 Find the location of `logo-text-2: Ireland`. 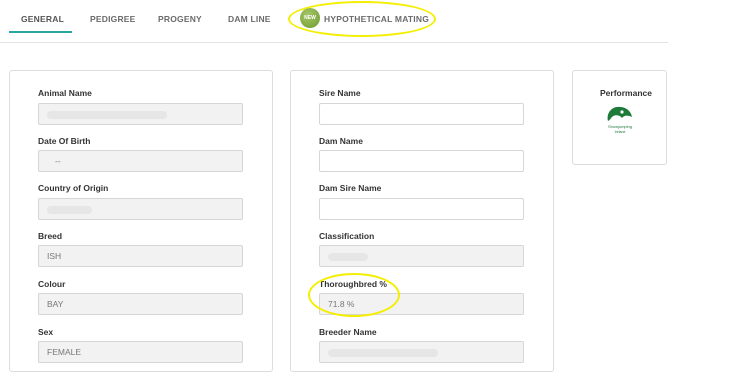

logo-text-2: Ireland is located at coordinates (620, 132).